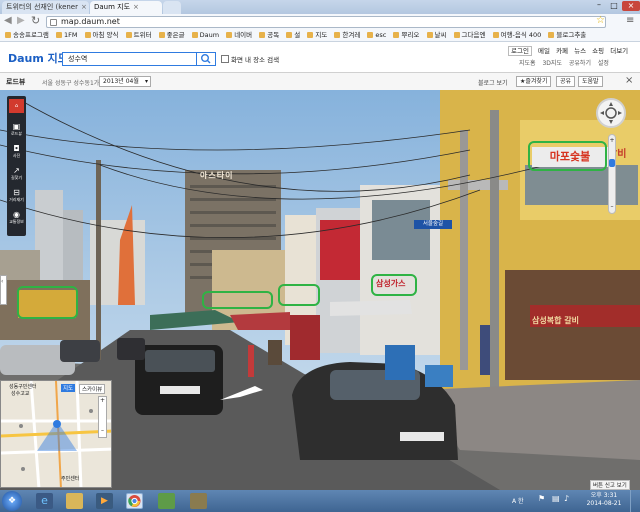 This screenshot has height=512, width=640. What do you see at coordinates (326, 22) in the screenshot?
I see `address-bar: map.daum.net` at bounding box center [326, 22].